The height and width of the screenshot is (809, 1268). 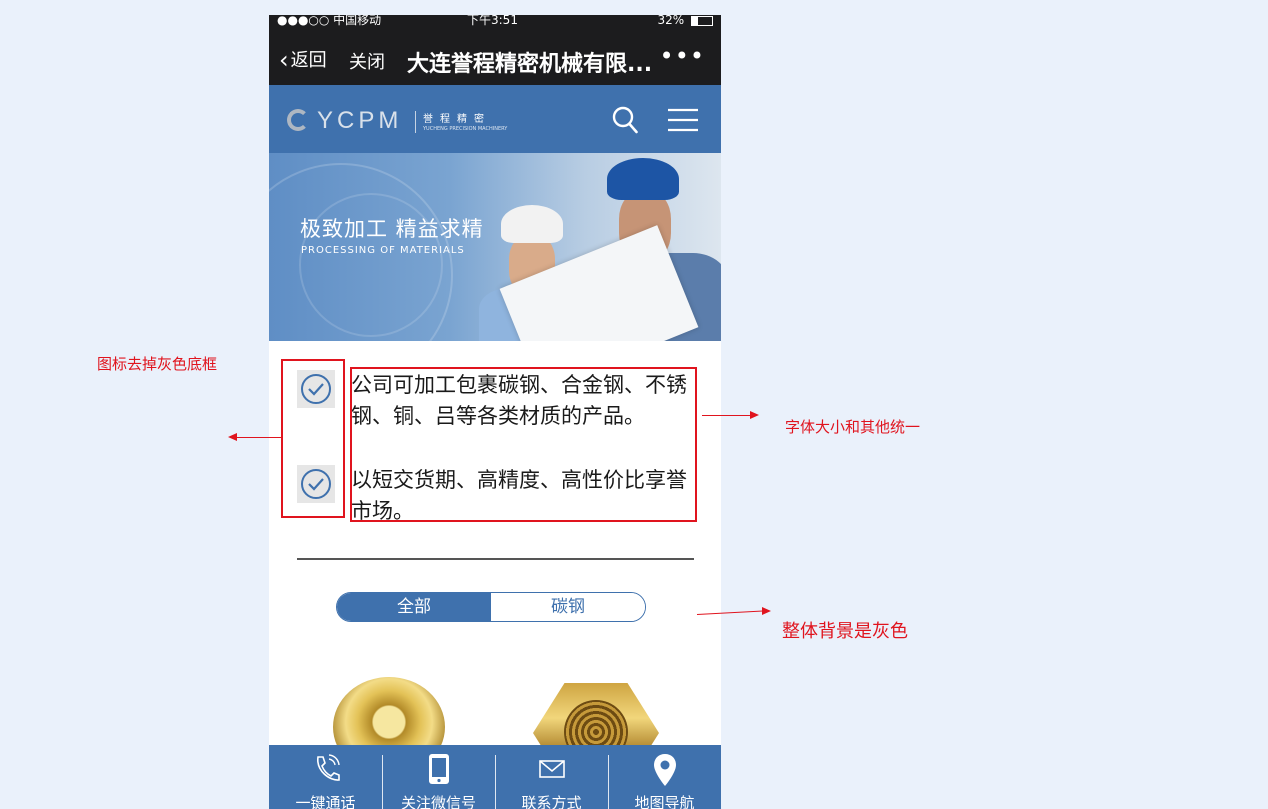 I want to click on close-button: 关闭, so click(x=367, y=61).